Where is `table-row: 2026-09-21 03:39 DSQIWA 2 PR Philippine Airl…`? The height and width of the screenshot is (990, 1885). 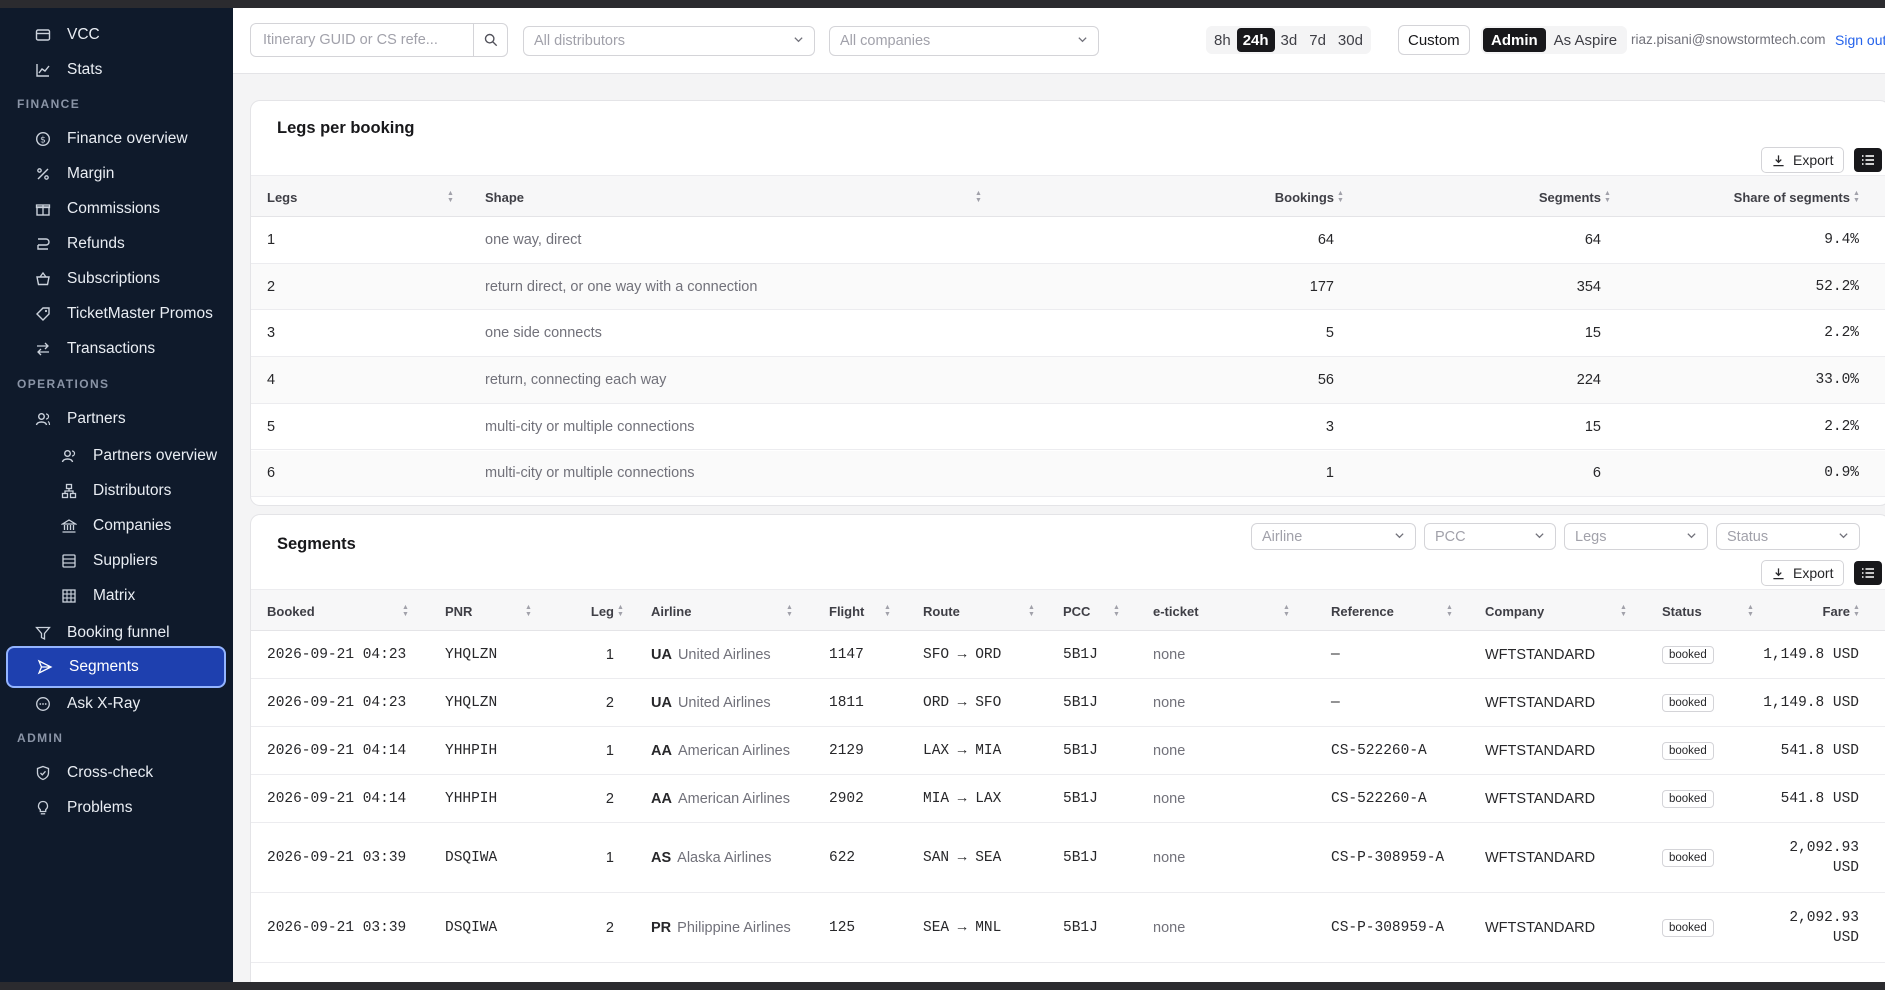 table-row: 2026-09-21 03:39 DSQIWA 2 PR Philippine Airl… is located at coordinates (1068, 928).